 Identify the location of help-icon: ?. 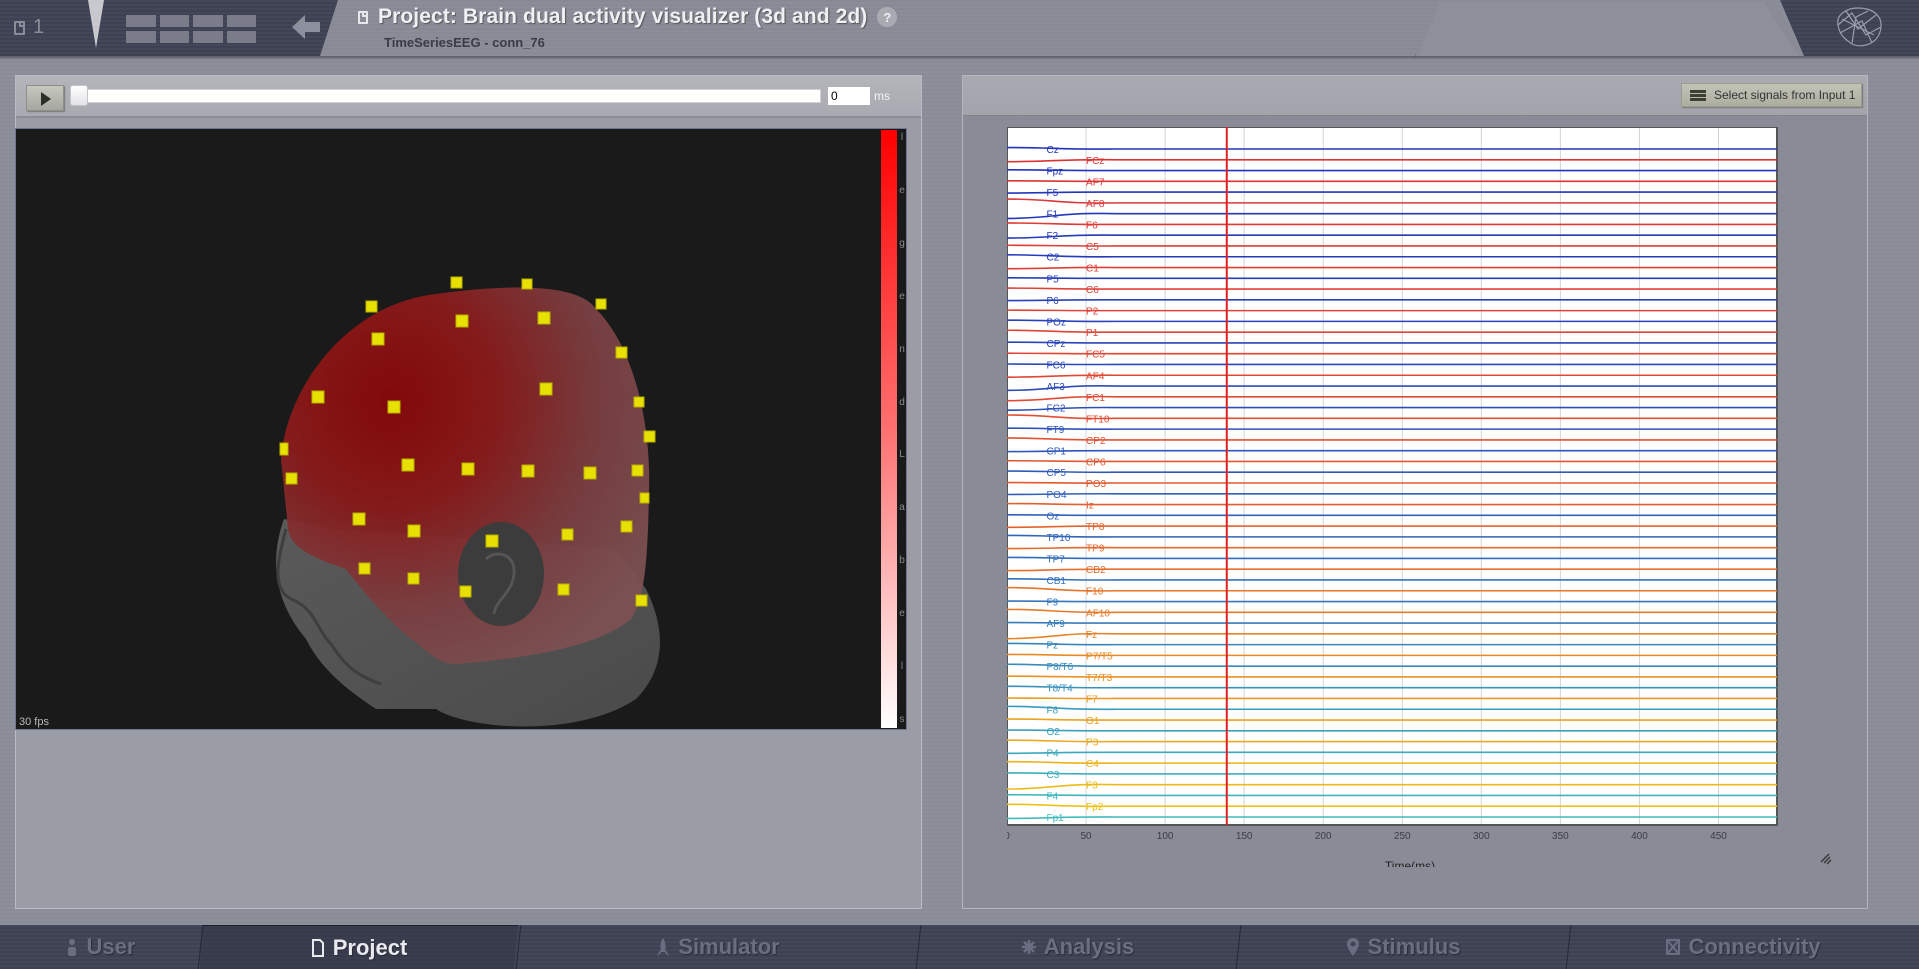
(887, 17).